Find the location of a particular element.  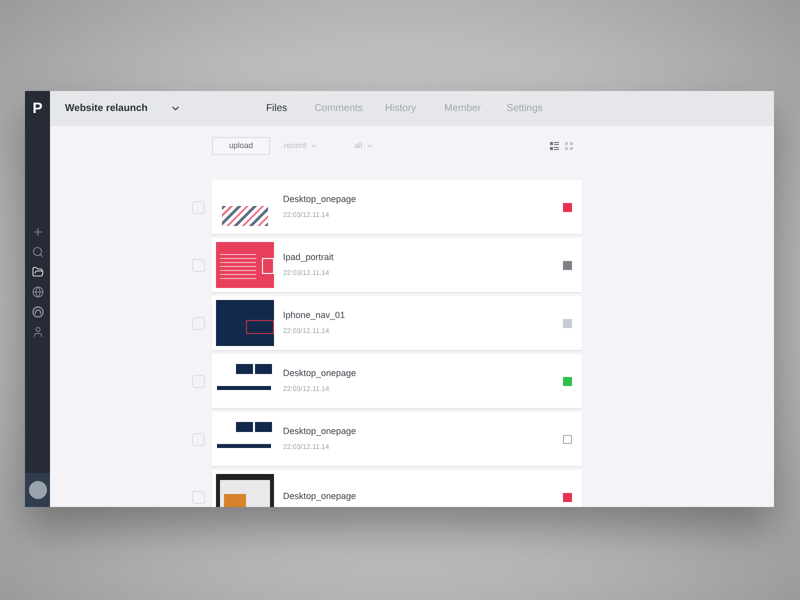

globe-icon is located at coordinates (38, 292).